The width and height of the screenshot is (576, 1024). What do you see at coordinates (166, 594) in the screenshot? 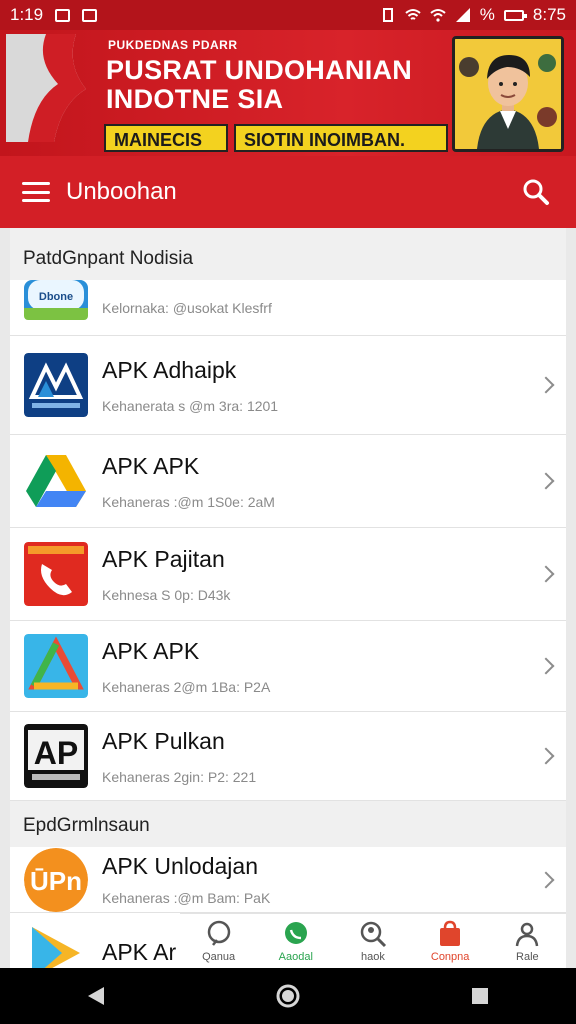
I see `app-subtitle: Kehnesa S 0p: D43k` at bounding box center [166, 594].